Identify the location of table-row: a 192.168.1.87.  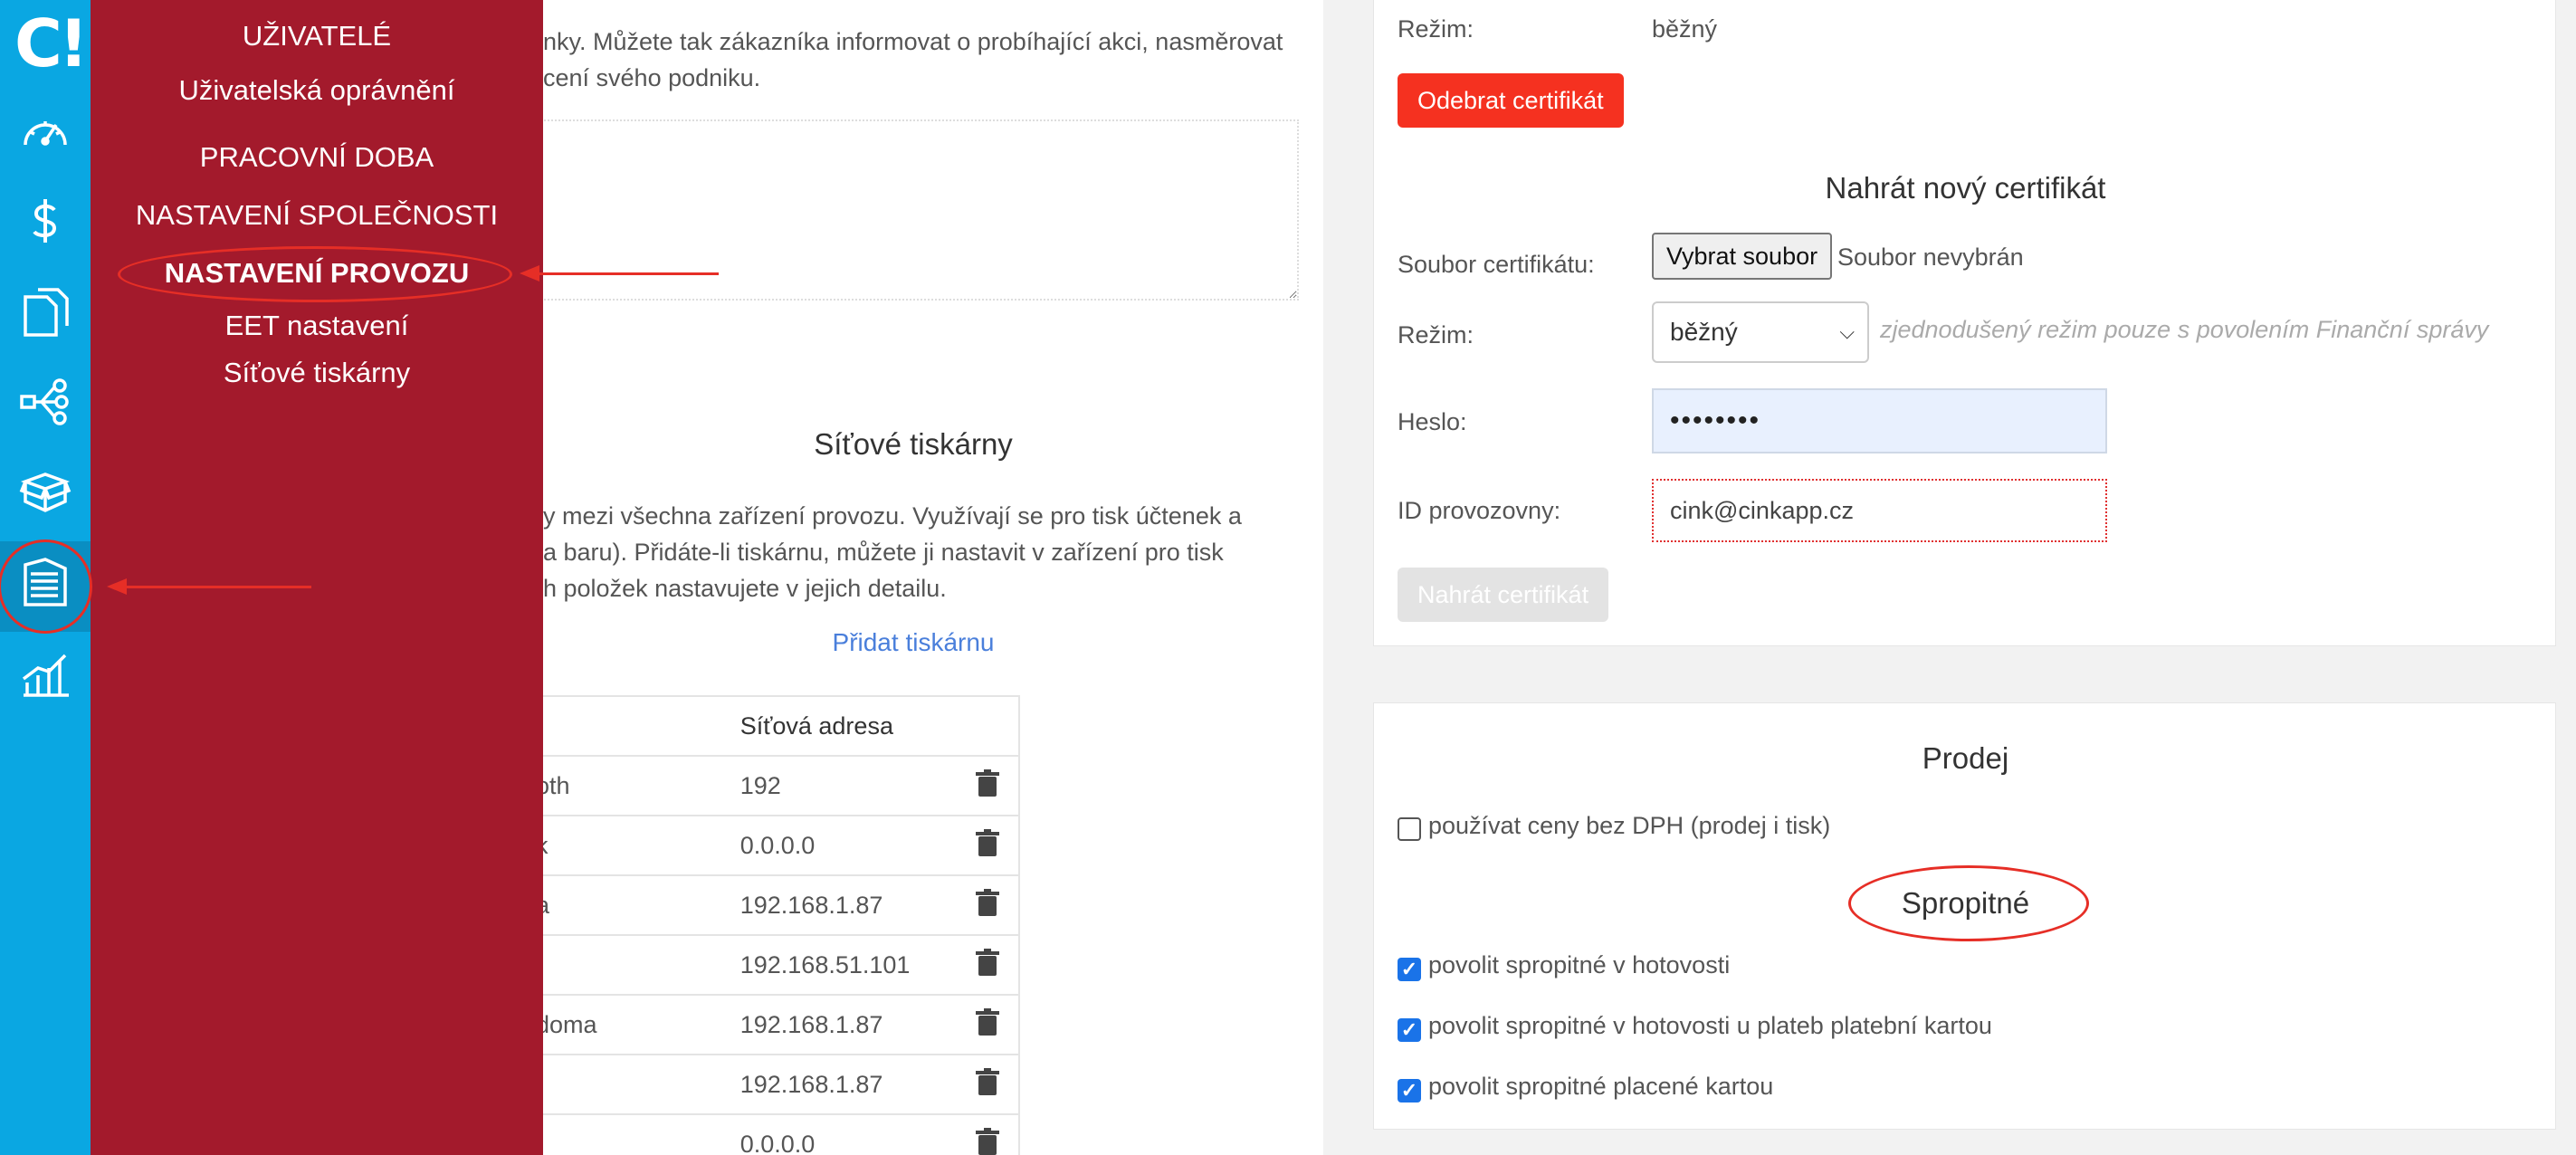
(781, 904).